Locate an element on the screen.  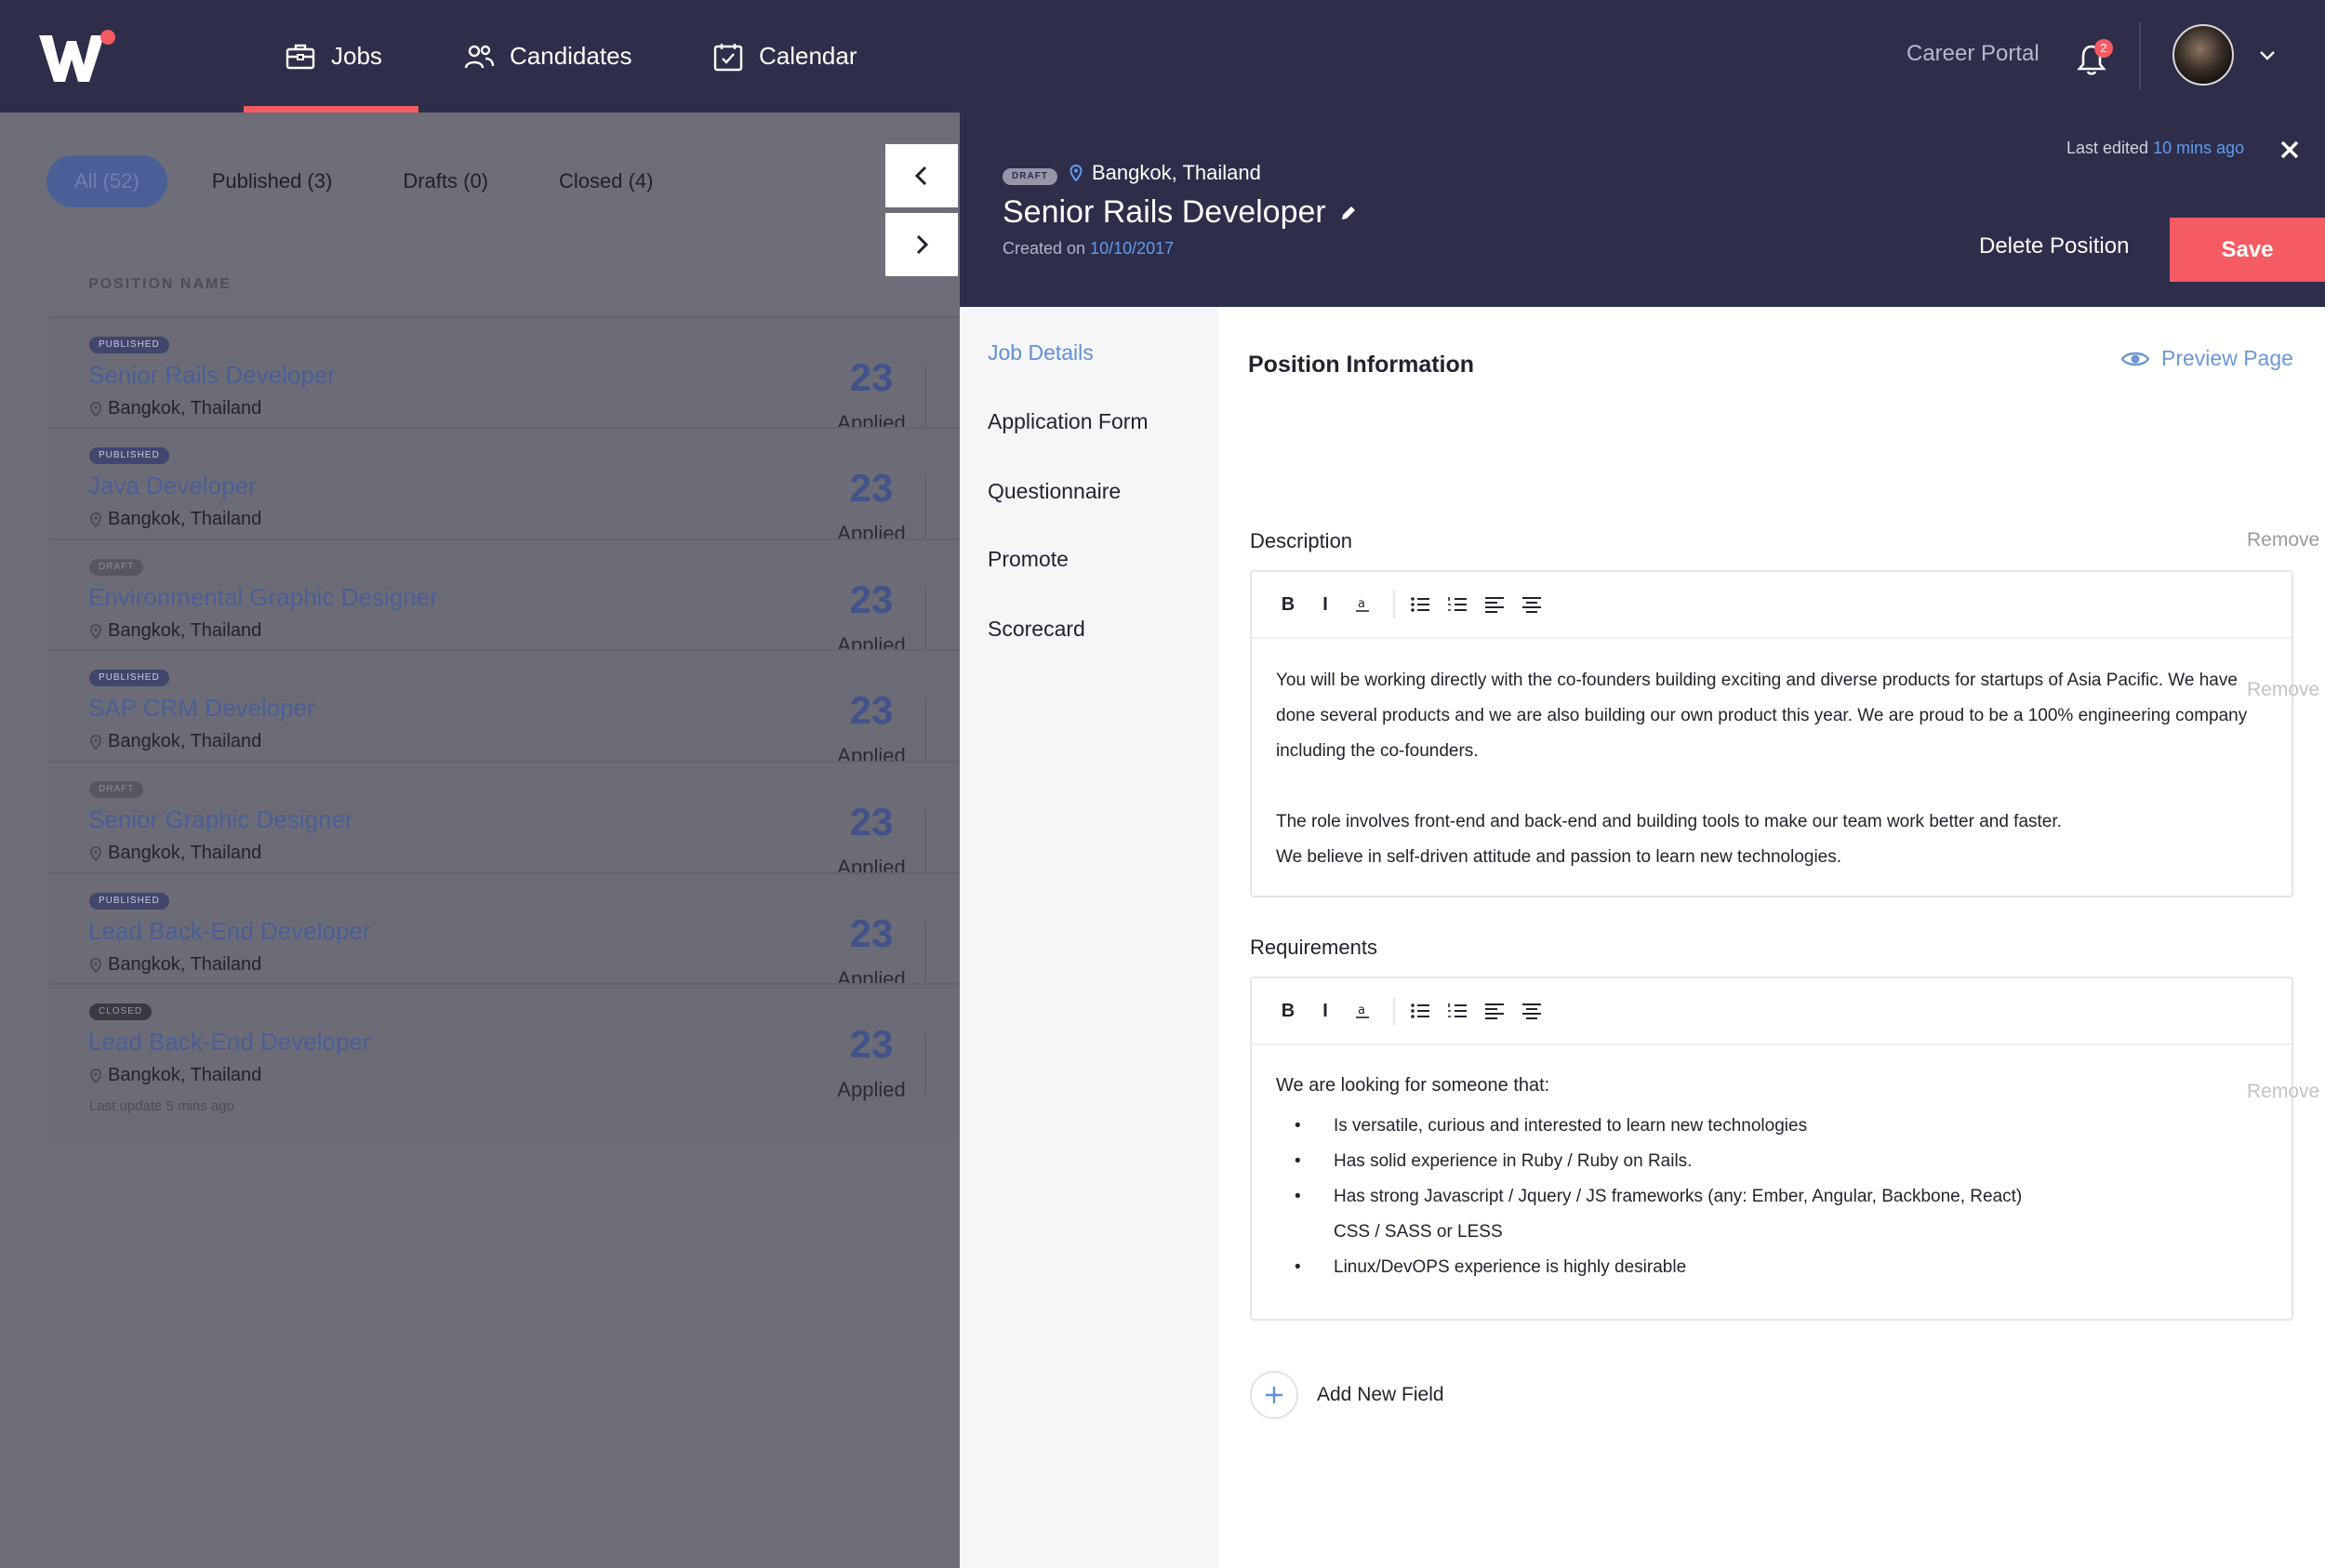
svg-text: a is located at coordinates (1361, 604).